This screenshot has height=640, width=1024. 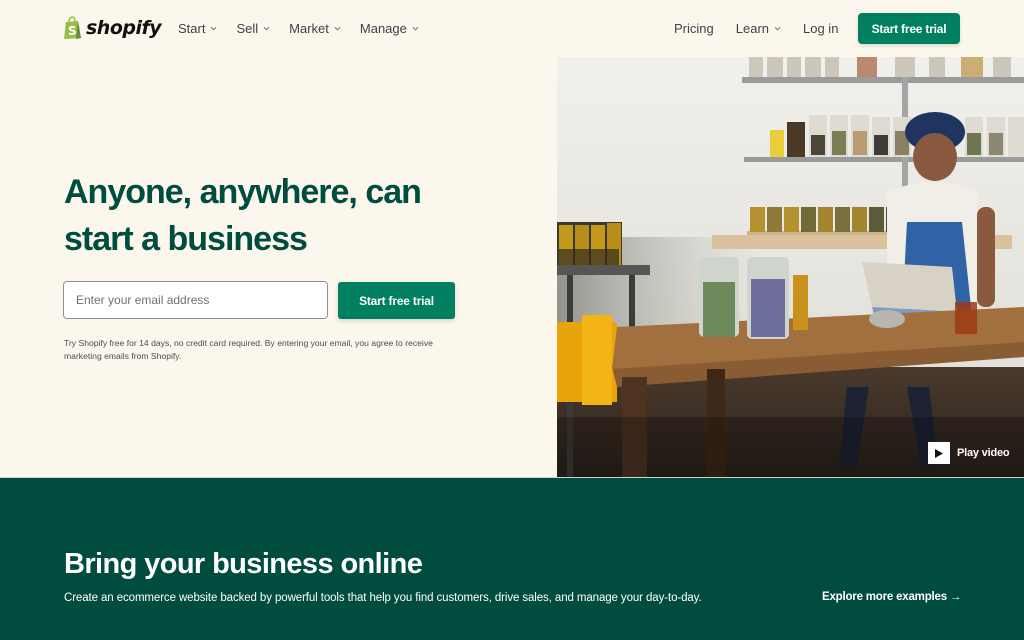 I want to click on play-video-label: Play video, so click(x=983, y=453).